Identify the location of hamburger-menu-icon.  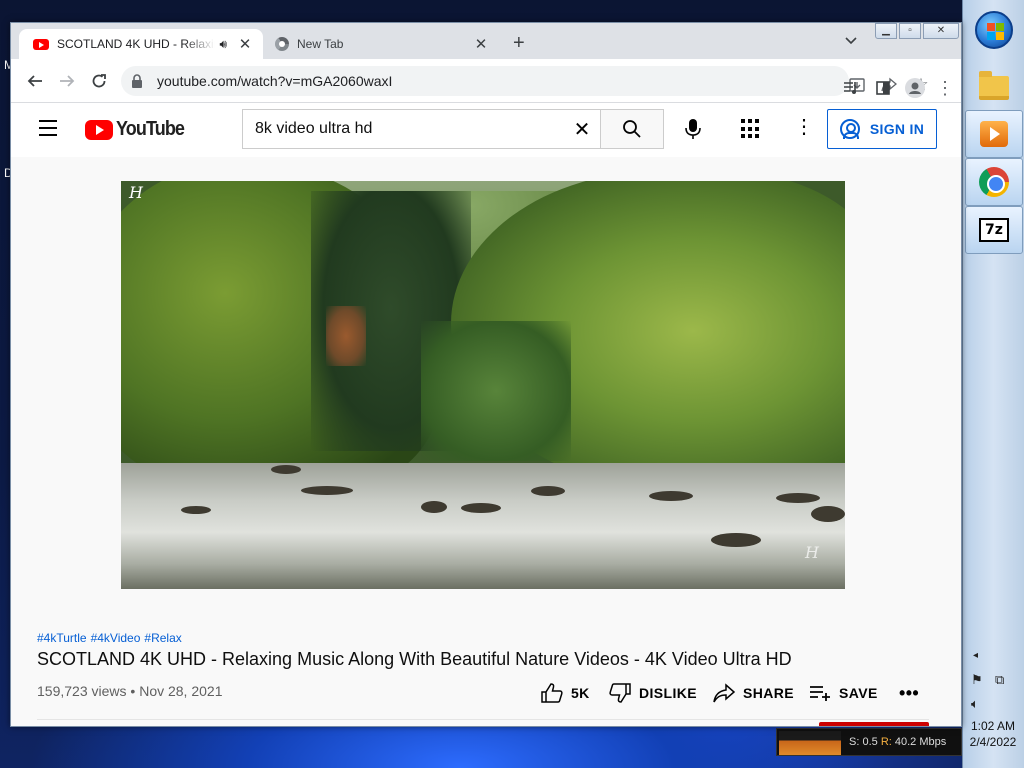
(49, 130).